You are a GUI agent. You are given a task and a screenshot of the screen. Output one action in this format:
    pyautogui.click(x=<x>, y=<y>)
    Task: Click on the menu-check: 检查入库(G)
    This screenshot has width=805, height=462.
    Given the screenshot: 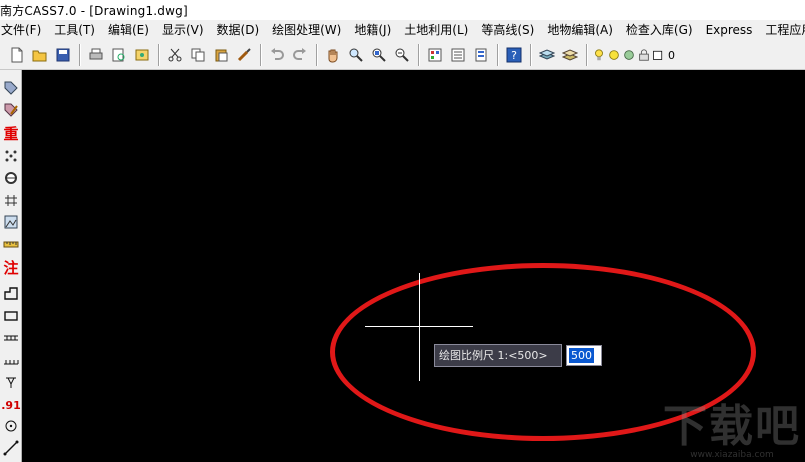 What is the action you would take?
    pyautogui.click(x=660, y=30)
    